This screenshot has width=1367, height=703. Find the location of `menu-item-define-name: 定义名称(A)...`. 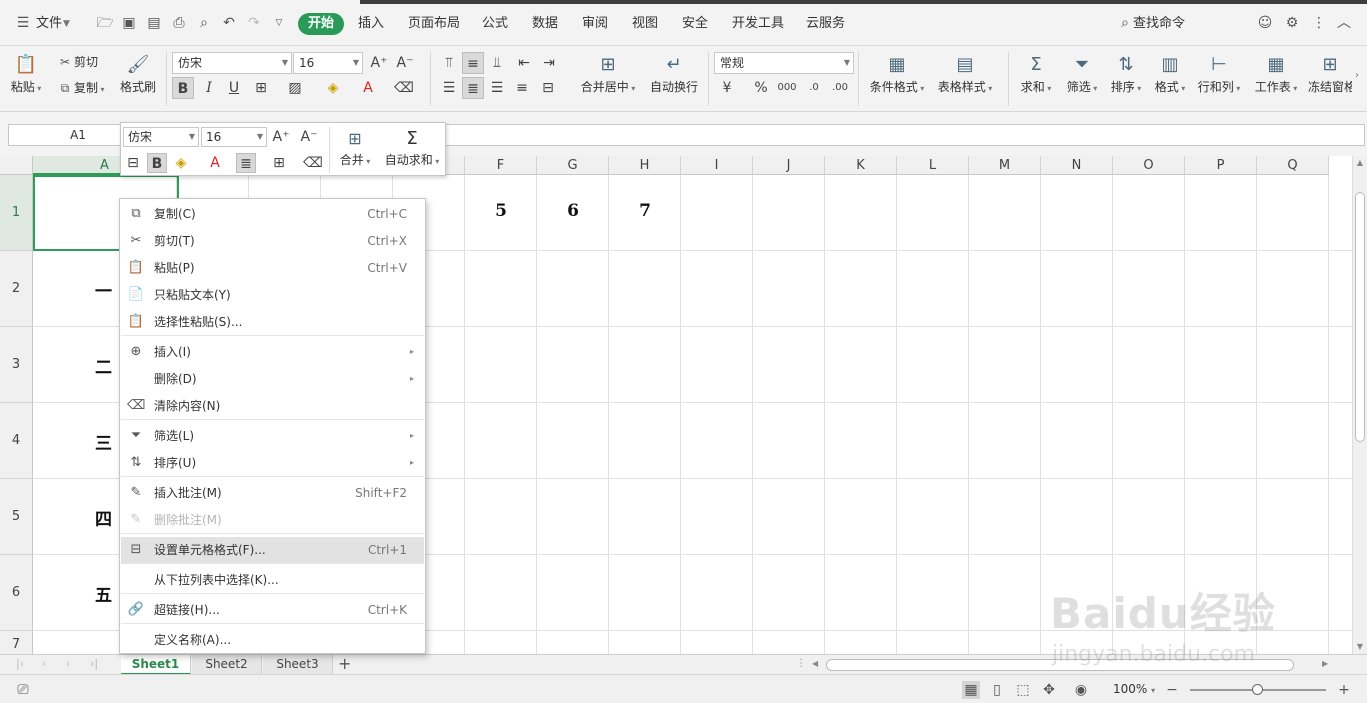

menu-item-define-name: 定义名称(A)... is located at coordinates (272, 640).